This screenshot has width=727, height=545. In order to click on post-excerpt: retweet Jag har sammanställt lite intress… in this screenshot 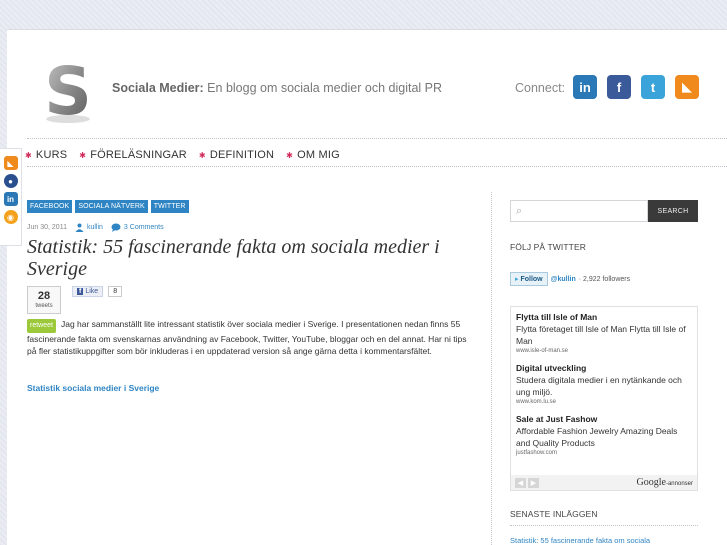, I will do `click(249, 337)`.